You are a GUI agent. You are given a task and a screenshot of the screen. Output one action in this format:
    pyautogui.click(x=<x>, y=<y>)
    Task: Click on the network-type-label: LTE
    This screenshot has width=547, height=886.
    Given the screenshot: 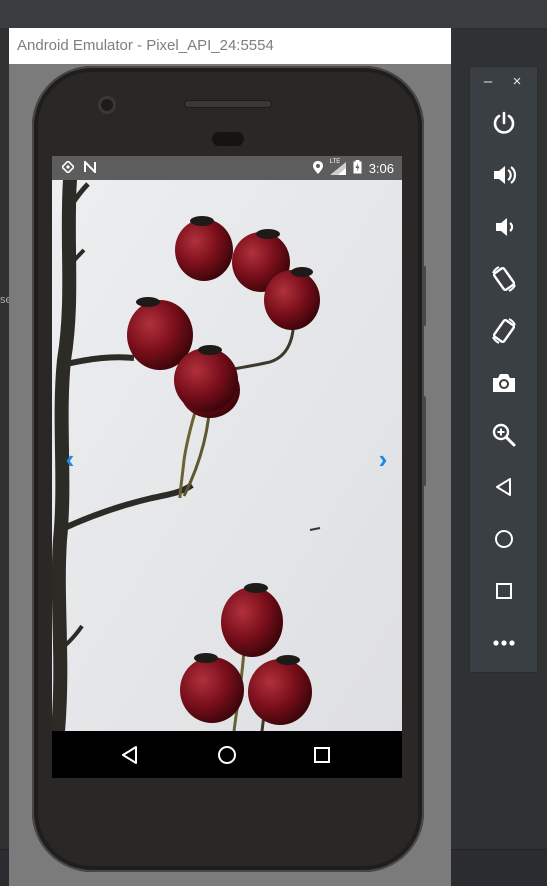 What is the action you would take?
    pyautogui.click(x=335, y=162)
    